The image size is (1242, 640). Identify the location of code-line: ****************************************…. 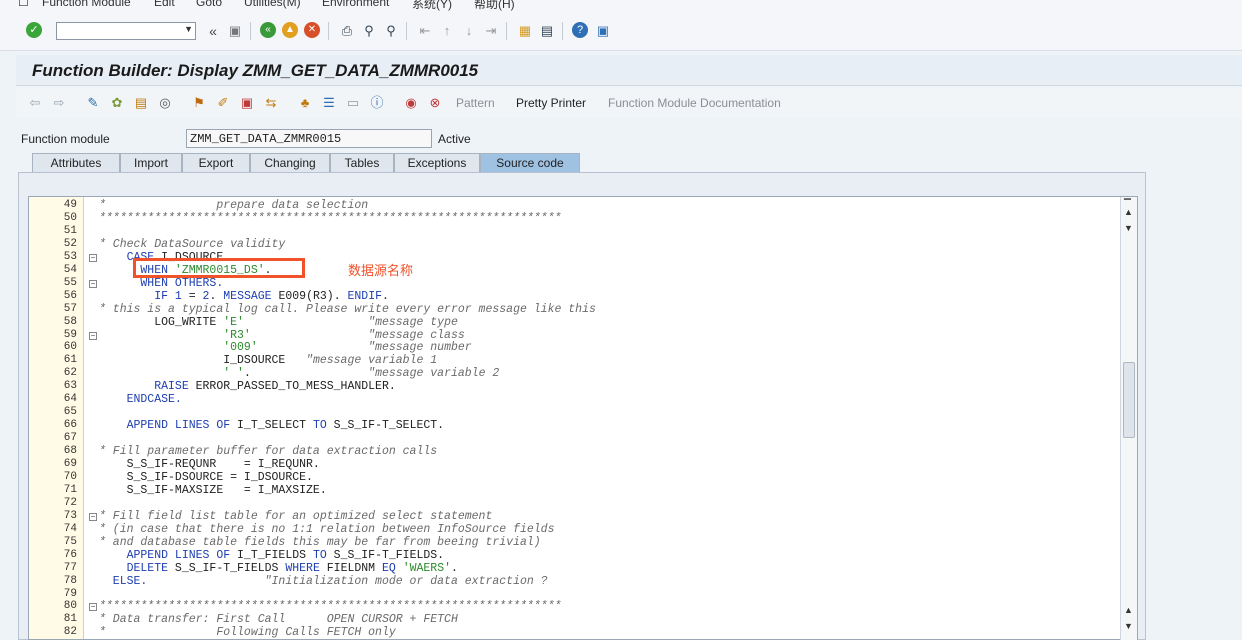
(330, 218).